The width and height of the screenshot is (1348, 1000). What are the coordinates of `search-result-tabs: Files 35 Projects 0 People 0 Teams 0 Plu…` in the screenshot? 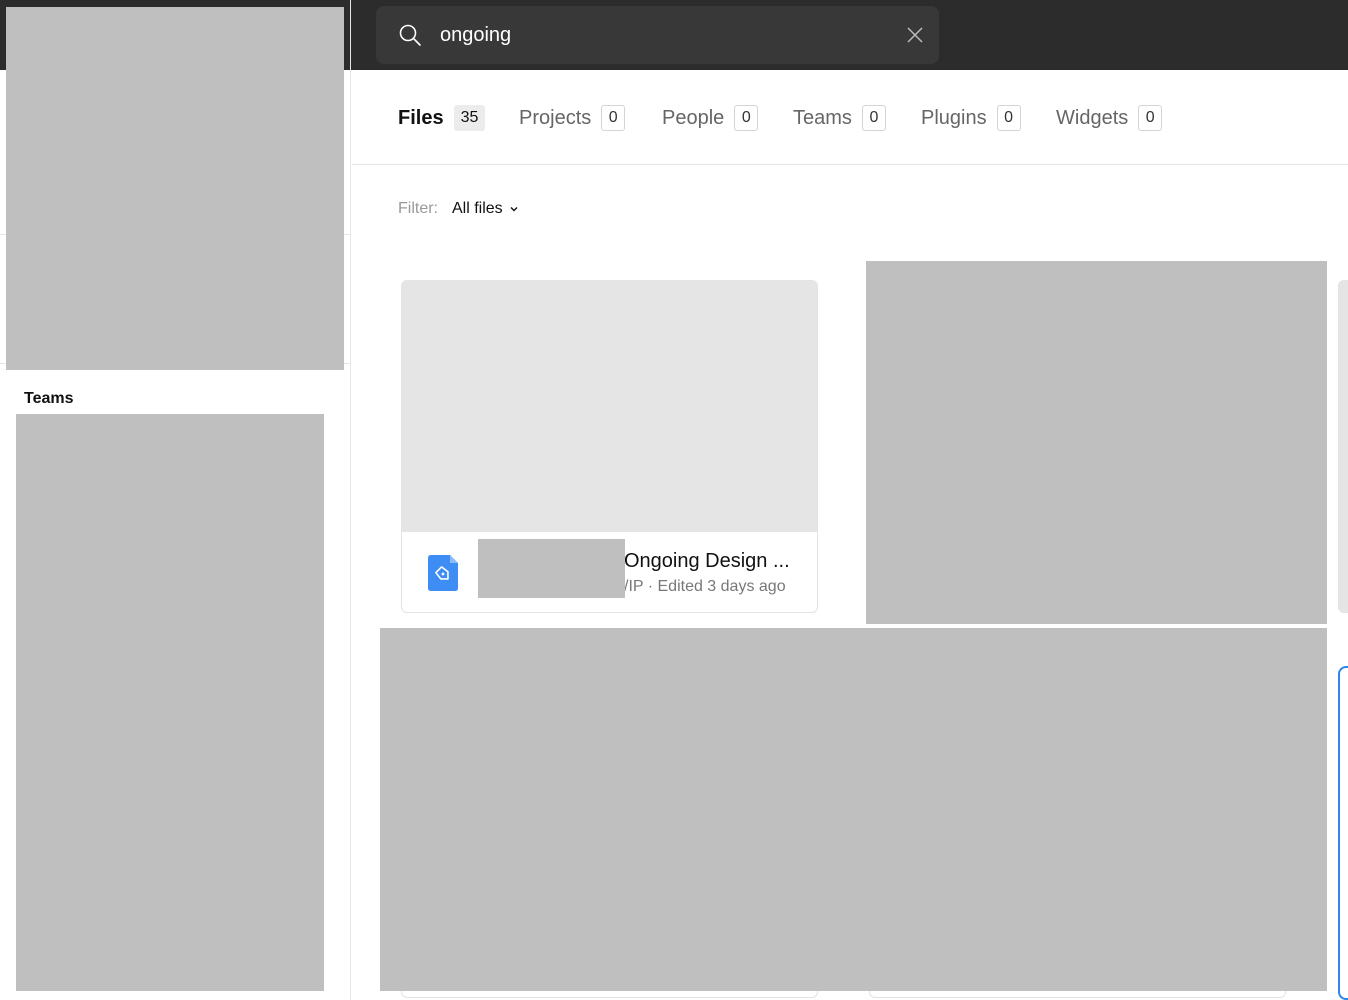 It's located at (850, 117).